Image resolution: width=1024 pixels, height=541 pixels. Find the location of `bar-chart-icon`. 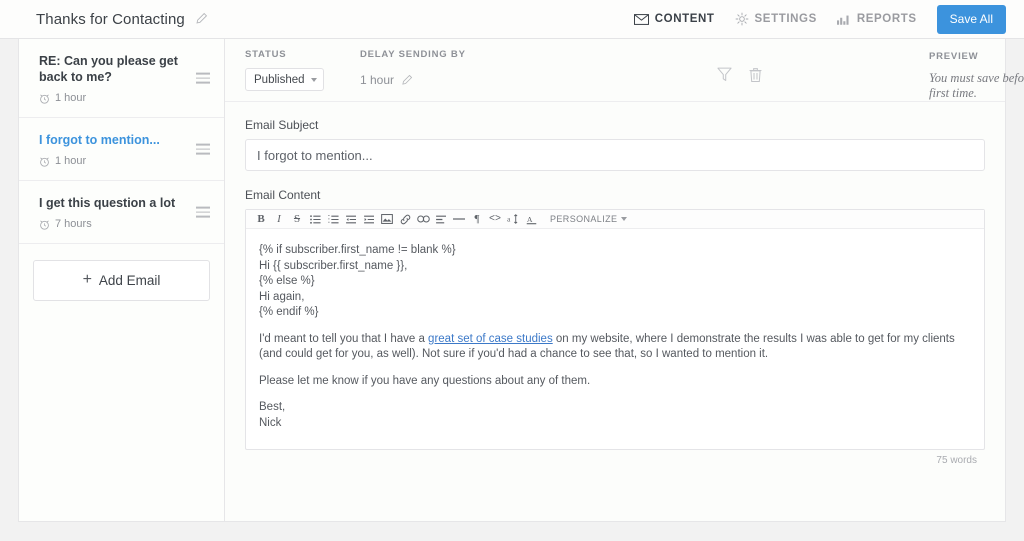

bar-chart-icon is located at coordinates (843, 19).